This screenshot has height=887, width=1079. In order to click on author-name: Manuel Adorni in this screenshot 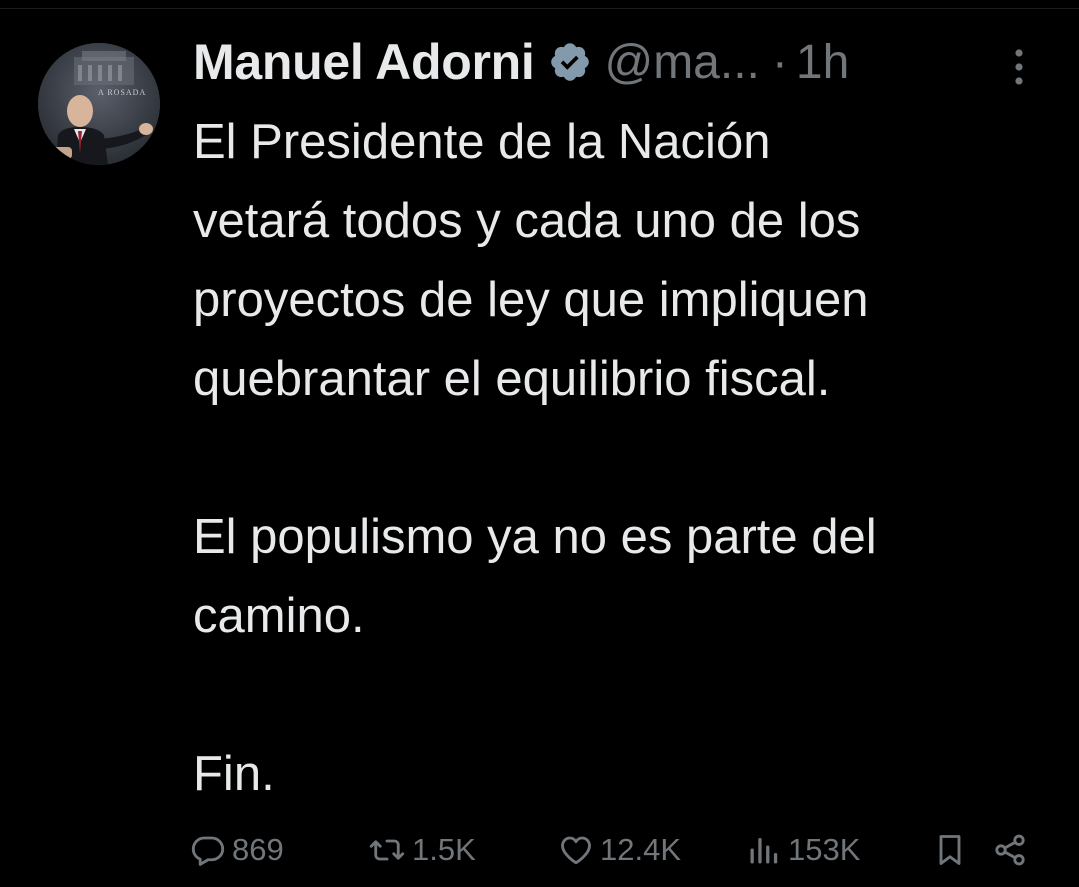, I will do `click(364, 62)`.